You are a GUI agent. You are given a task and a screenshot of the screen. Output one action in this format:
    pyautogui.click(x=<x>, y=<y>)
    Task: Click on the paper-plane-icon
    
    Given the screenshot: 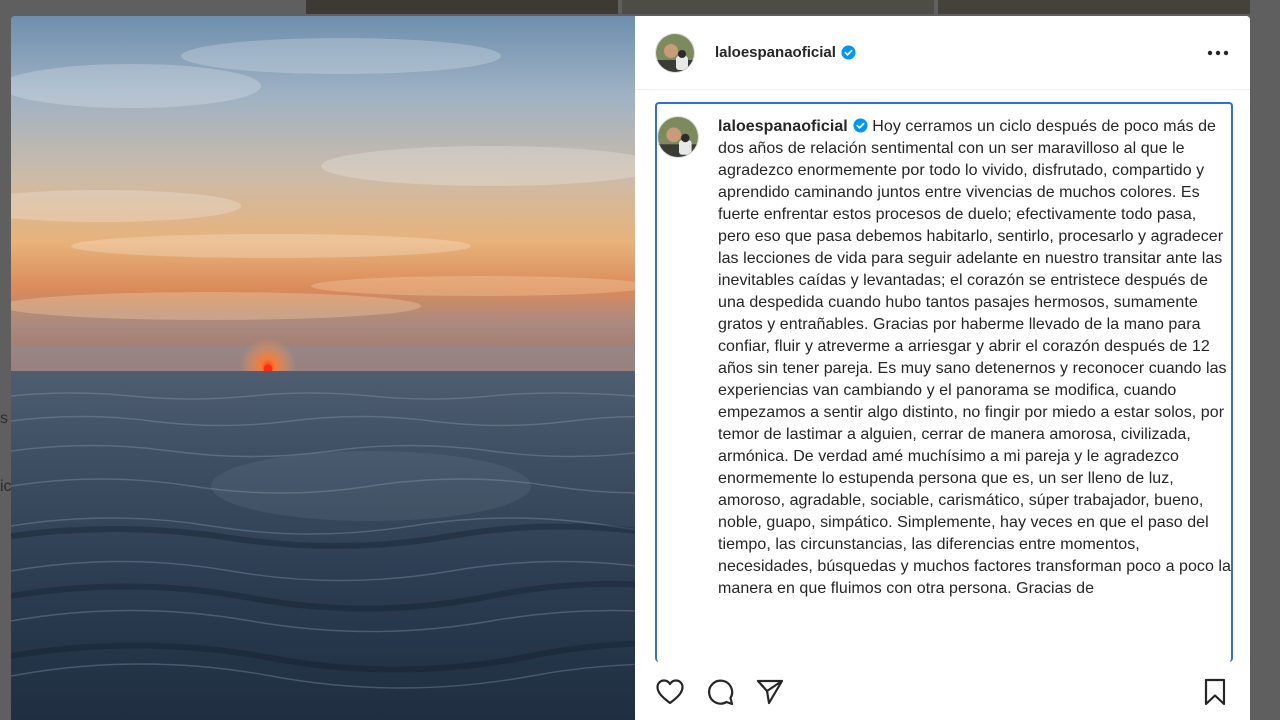 What is the action you would take?
    pyautogui.click(x=770, y=692)
    